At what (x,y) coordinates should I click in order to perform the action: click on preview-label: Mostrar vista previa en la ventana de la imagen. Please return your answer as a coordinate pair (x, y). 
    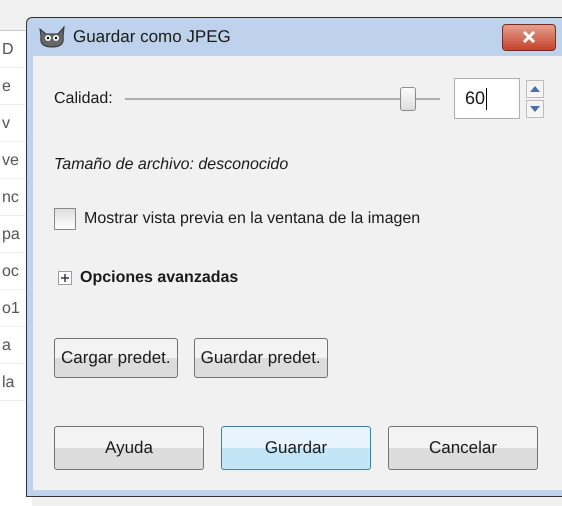
    Looking at the image, I should click on (252, 219).